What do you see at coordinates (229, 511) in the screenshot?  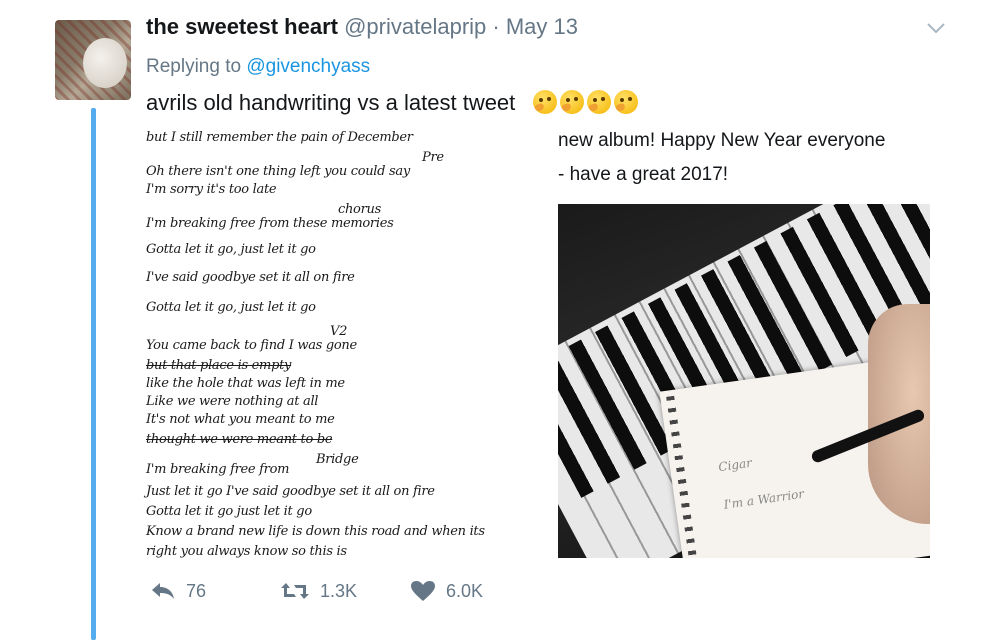 I see `handwriting-line: Gotta let it go just let it go` at bounding box center [229, 511].